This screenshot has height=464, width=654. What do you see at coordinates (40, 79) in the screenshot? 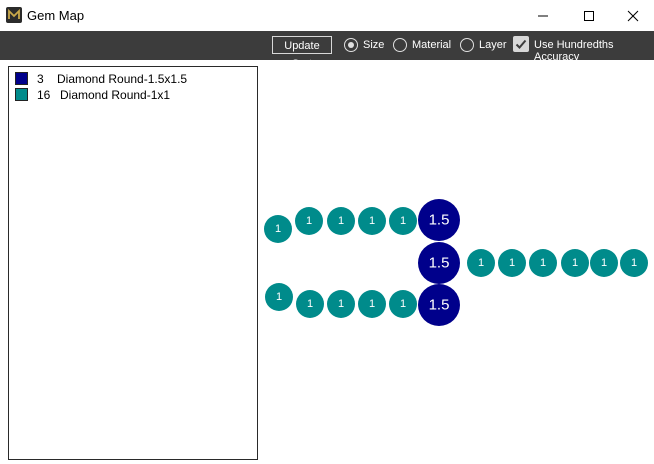
I see `legend-count: 3` at bounding box center [40, 79].